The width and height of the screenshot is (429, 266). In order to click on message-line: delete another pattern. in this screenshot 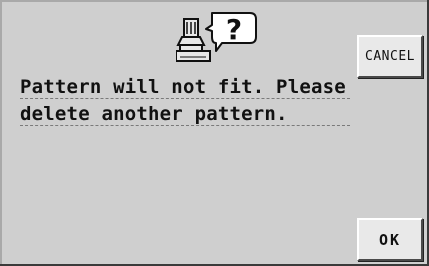, I will do `click(185, 114)`.